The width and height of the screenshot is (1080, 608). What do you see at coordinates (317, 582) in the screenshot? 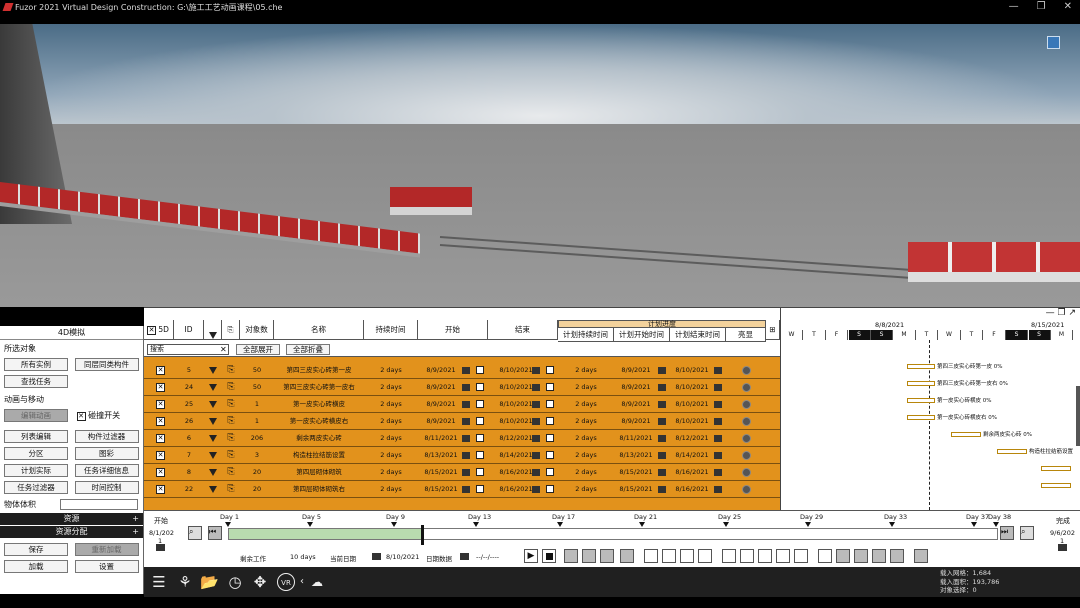
I see `cloud-icon: ☁` at bounding box center [317, 582].